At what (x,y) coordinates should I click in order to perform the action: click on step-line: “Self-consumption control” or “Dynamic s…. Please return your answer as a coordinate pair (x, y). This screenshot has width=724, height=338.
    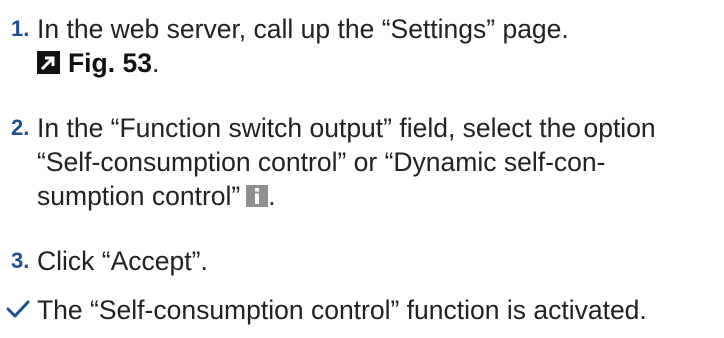
    Looking at the image, I should click on (321, 162).